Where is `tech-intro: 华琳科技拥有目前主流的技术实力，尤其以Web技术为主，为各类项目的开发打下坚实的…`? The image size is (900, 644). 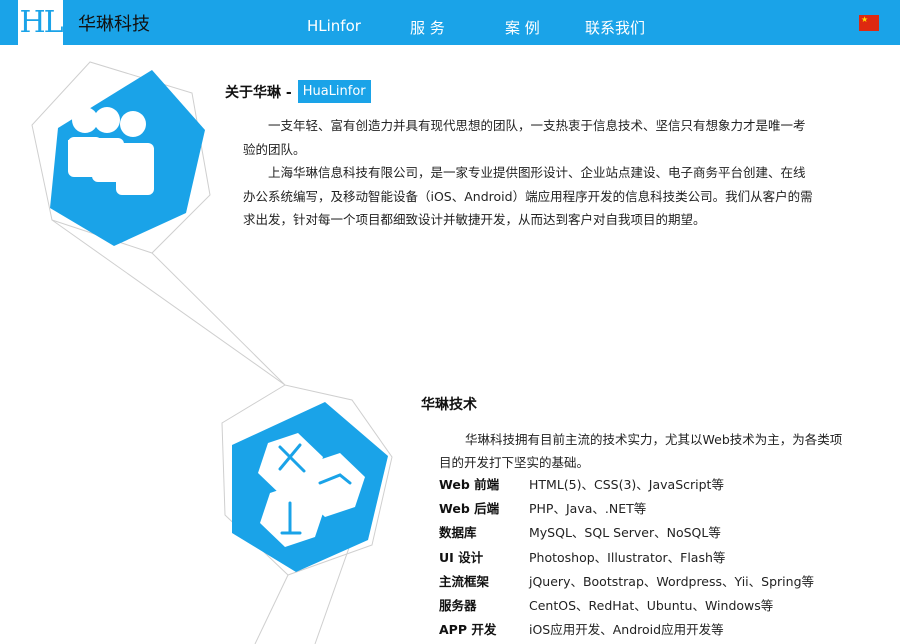
tech-intro: 华琳科技拥有目前主流的技术实力，尤其以Web技术为主，为各类项目的开发打下坚实的… is located at coordinates (641, 451).